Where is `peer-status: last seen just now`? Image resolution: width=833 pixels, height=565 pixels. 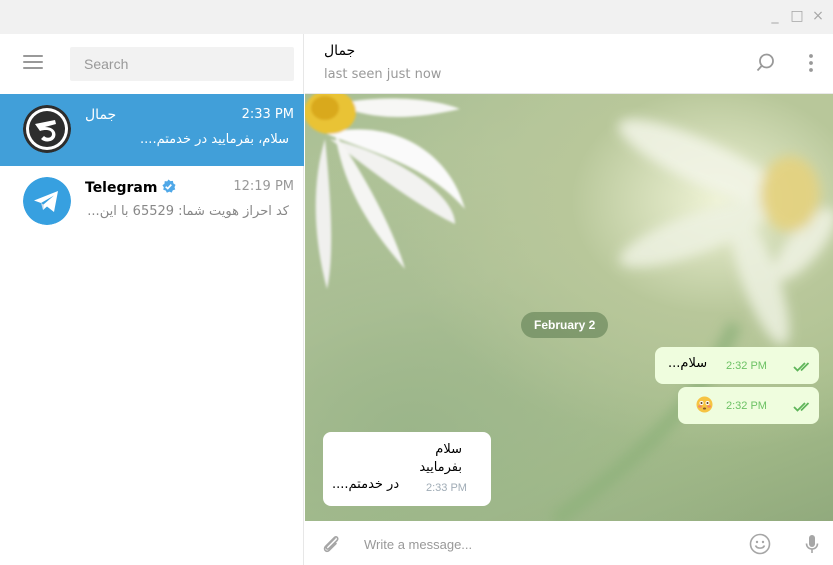
peer-status: last seen just now is located at coordinates (383, 74).